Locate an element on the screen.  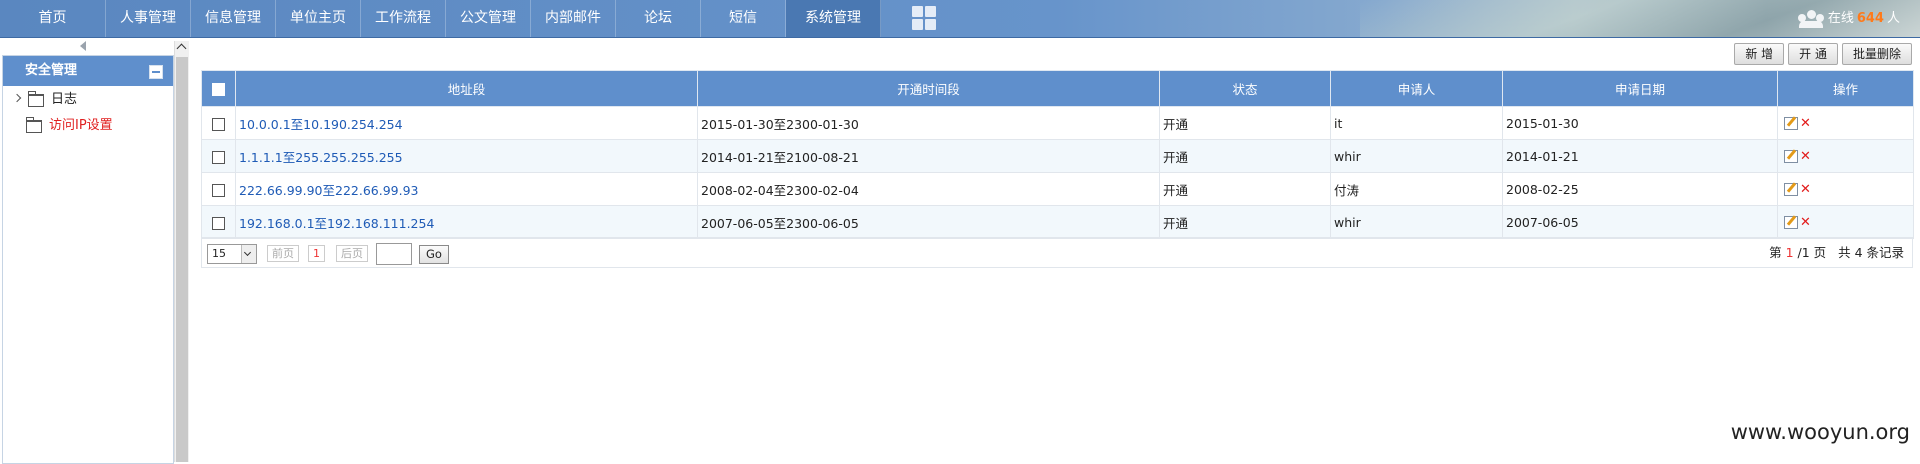
select-all-checkbox is located at coordinates (218, 89).